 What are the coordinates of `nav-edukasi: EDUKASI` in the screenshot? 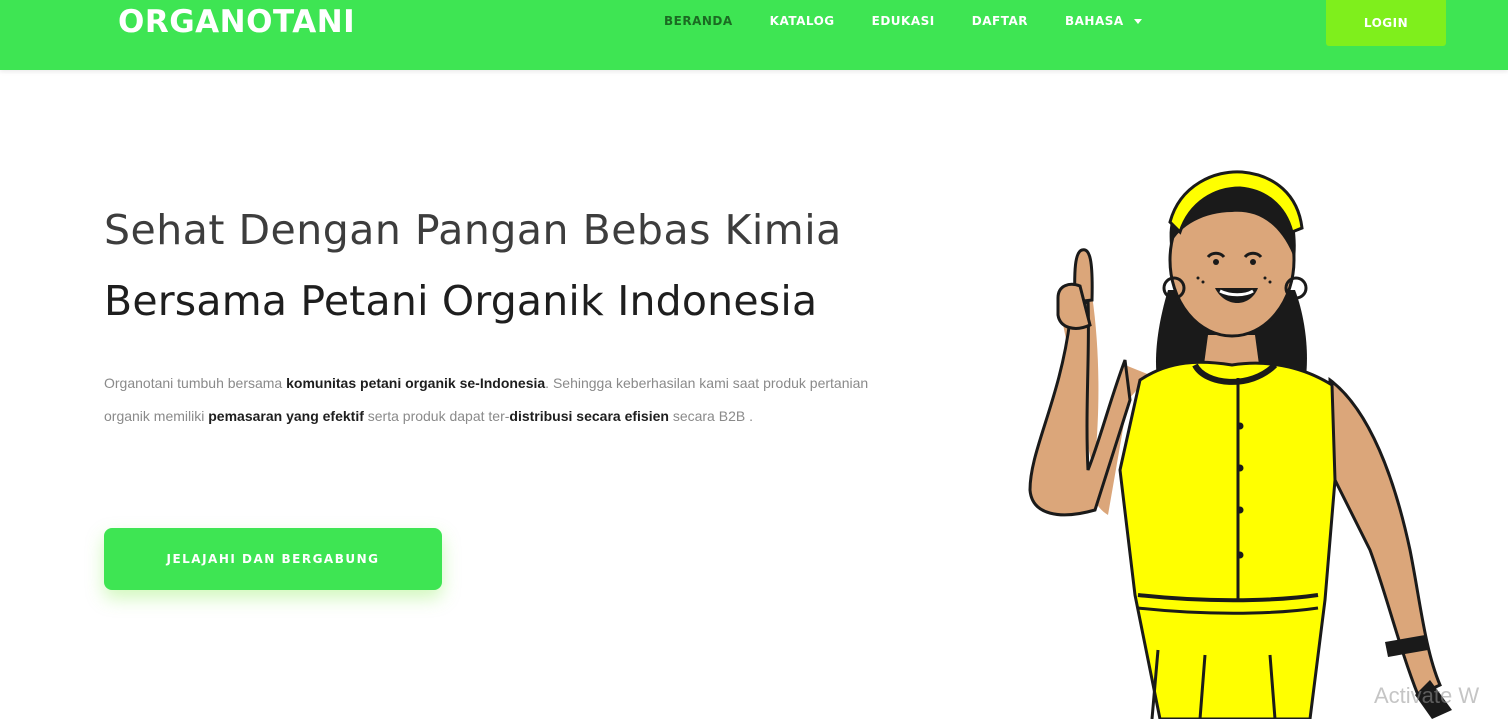 It's located at (903, 21).